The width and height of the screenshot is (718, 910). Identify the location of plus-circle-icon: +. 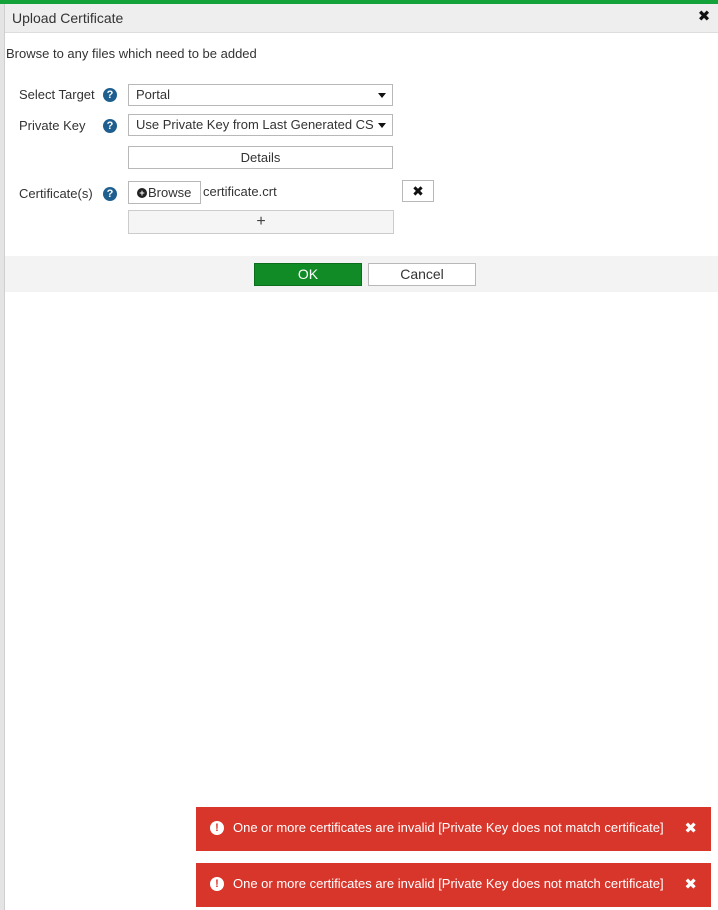
(142, 193).